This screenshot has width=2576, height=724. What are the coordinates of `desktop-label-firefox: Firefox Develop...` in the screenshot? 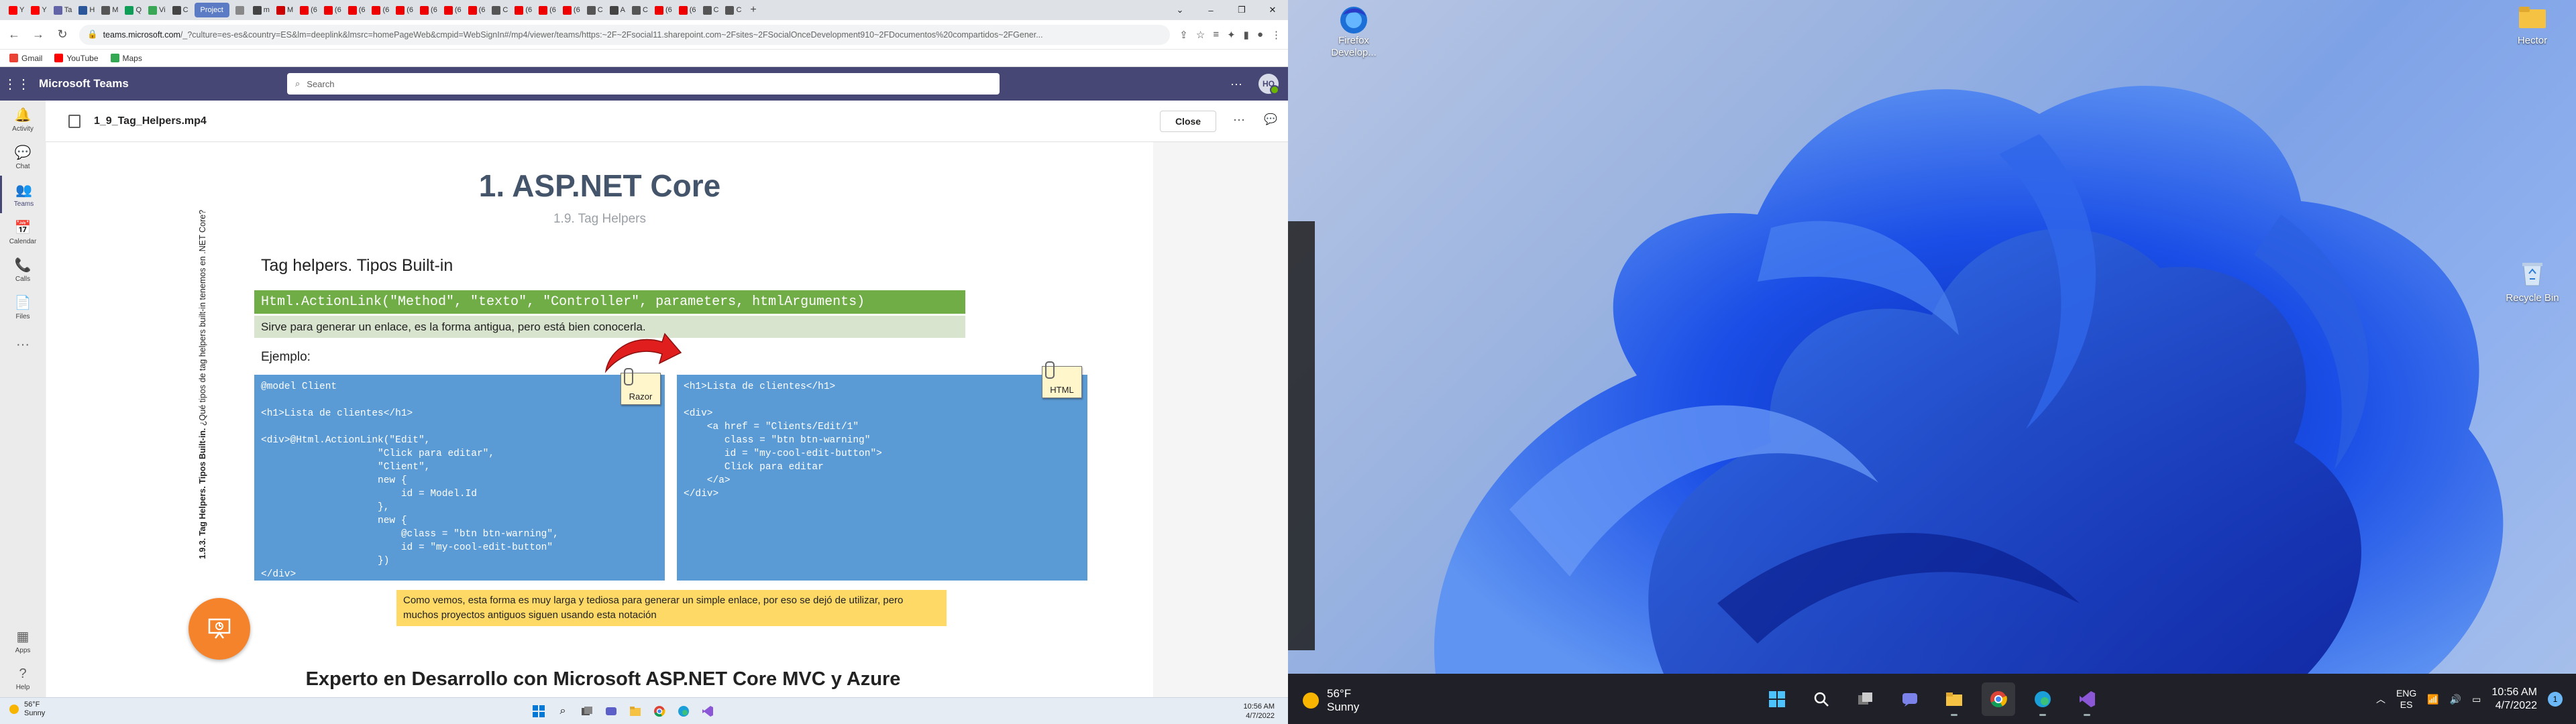 It's located at (1354, 46).